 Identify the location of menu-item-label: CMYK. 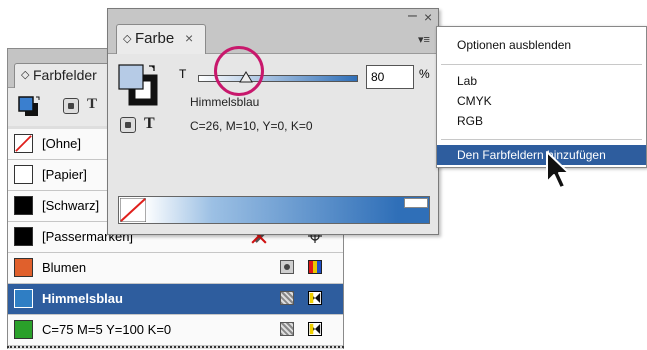
(474, 101).